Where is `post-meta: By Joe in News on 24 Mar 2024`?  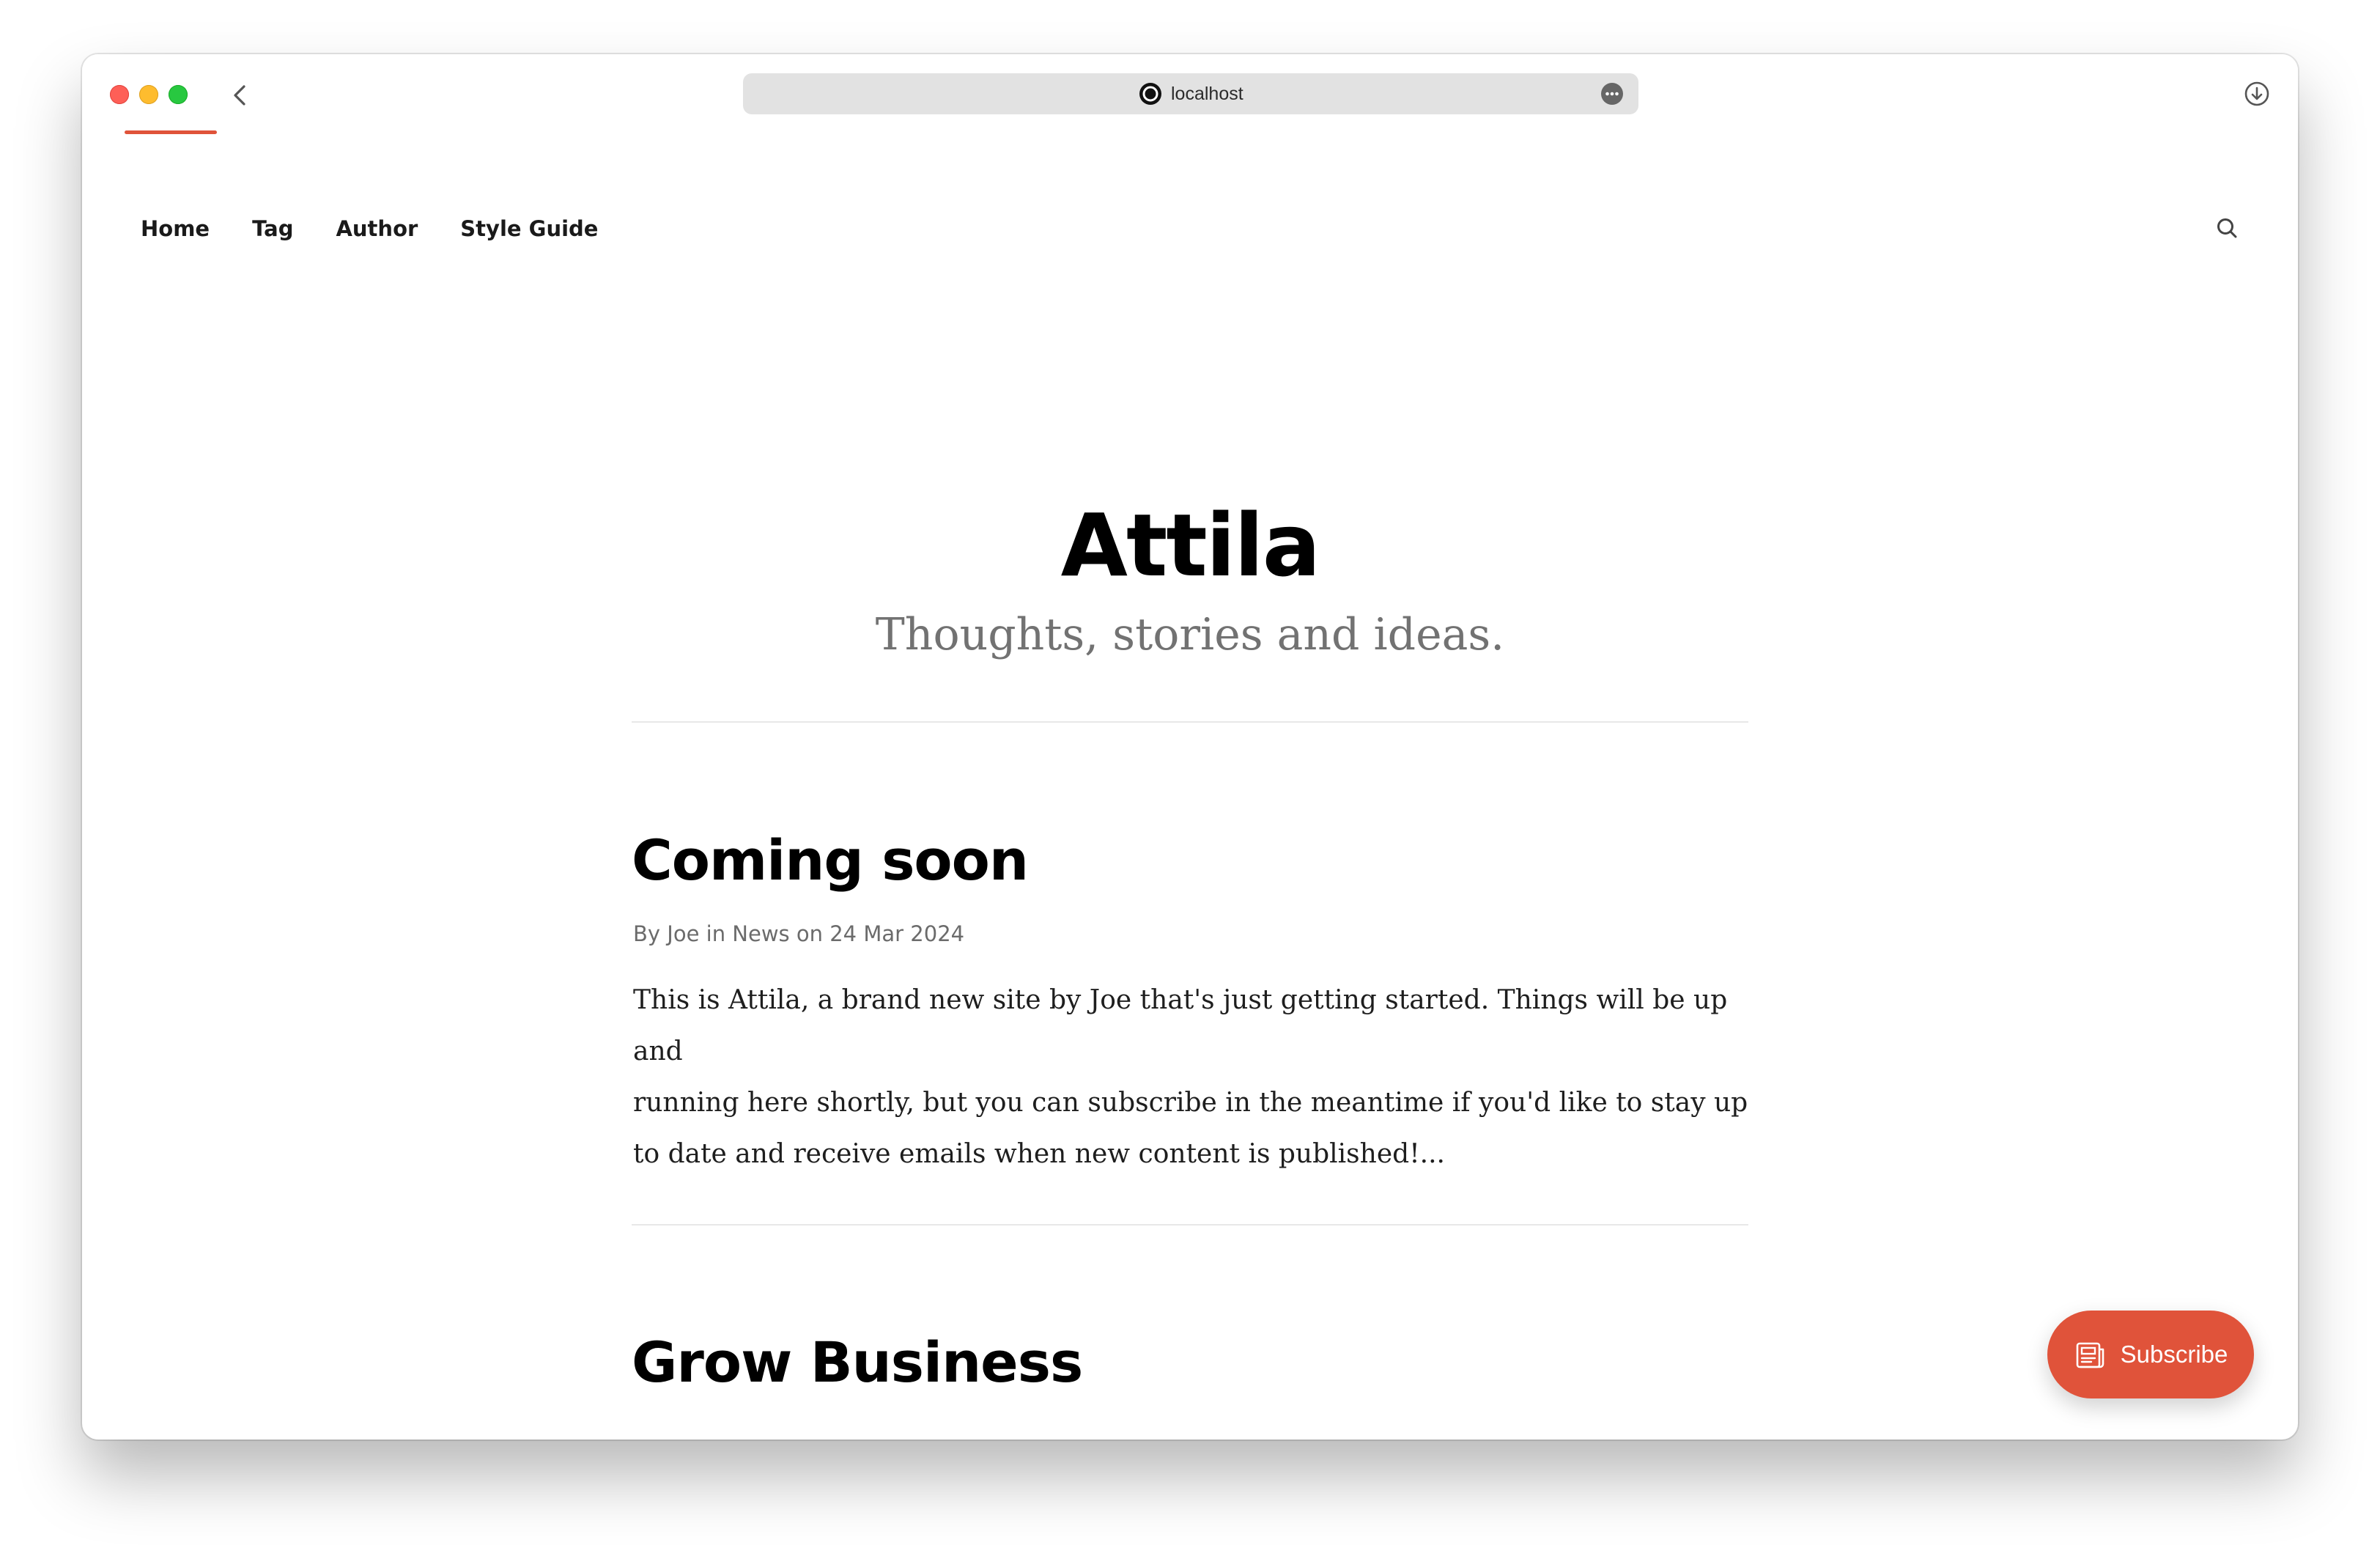
post-meta: By Joe in News on 24 Mar 2024 is located at coordinates (798, 933).